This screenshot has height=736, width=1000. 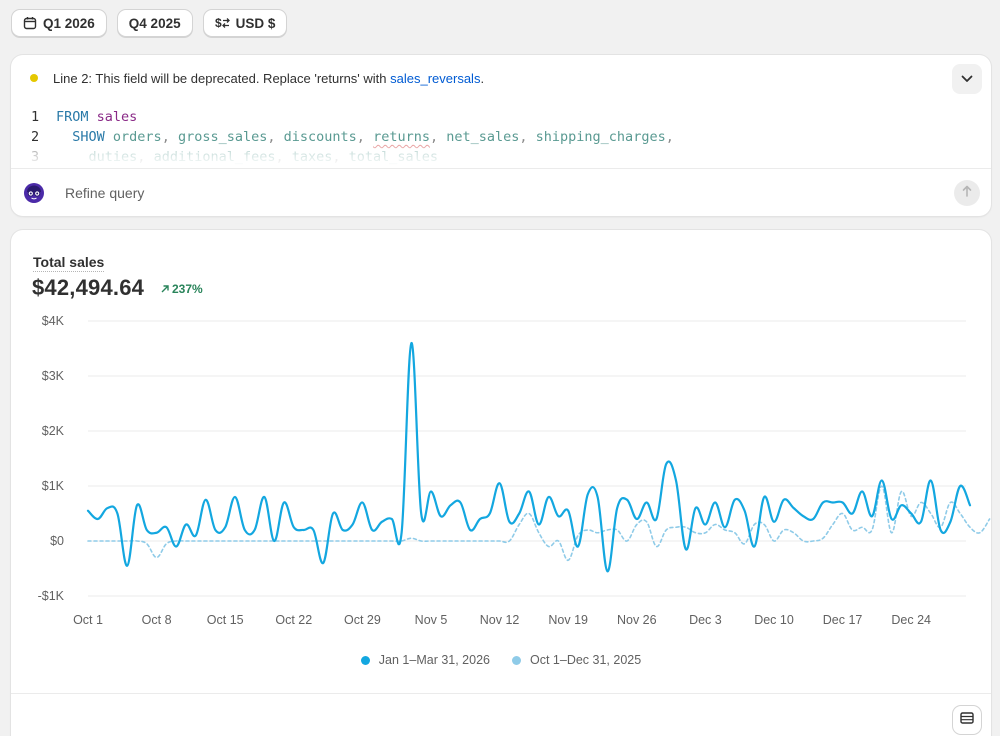 What do you see at coordinates (568, 620) in the screenshot?
I see `x-tick-label: Nov 19` at bounding box center [568, 620].